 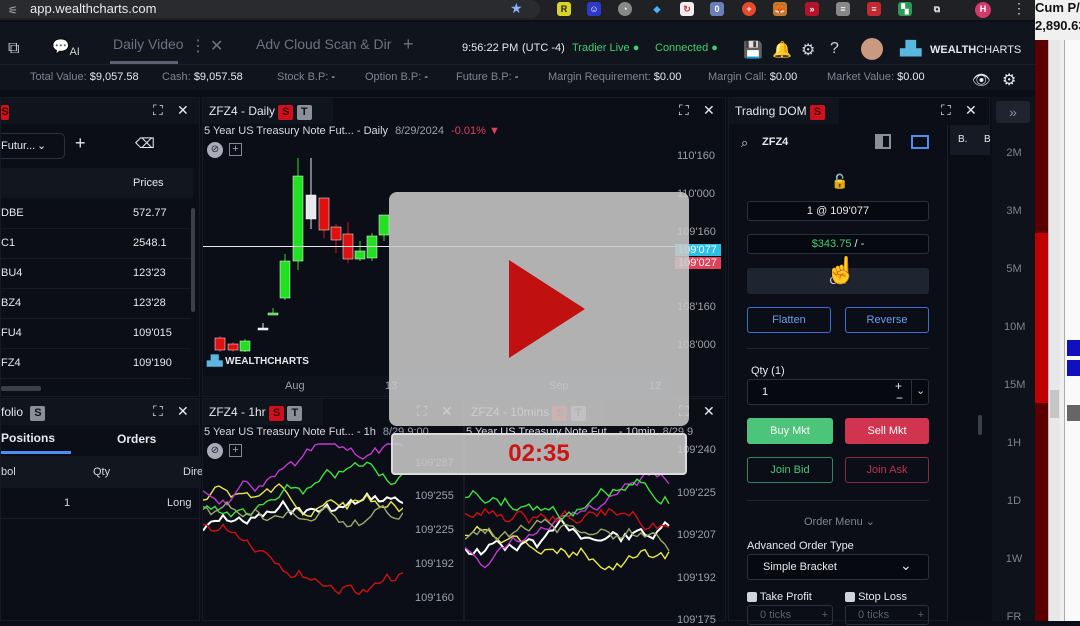 What do you see at coordinates (1014, 501) in the screenshot?
I see `timeframe-1d: 1D` at bounding box center [1014, 501].